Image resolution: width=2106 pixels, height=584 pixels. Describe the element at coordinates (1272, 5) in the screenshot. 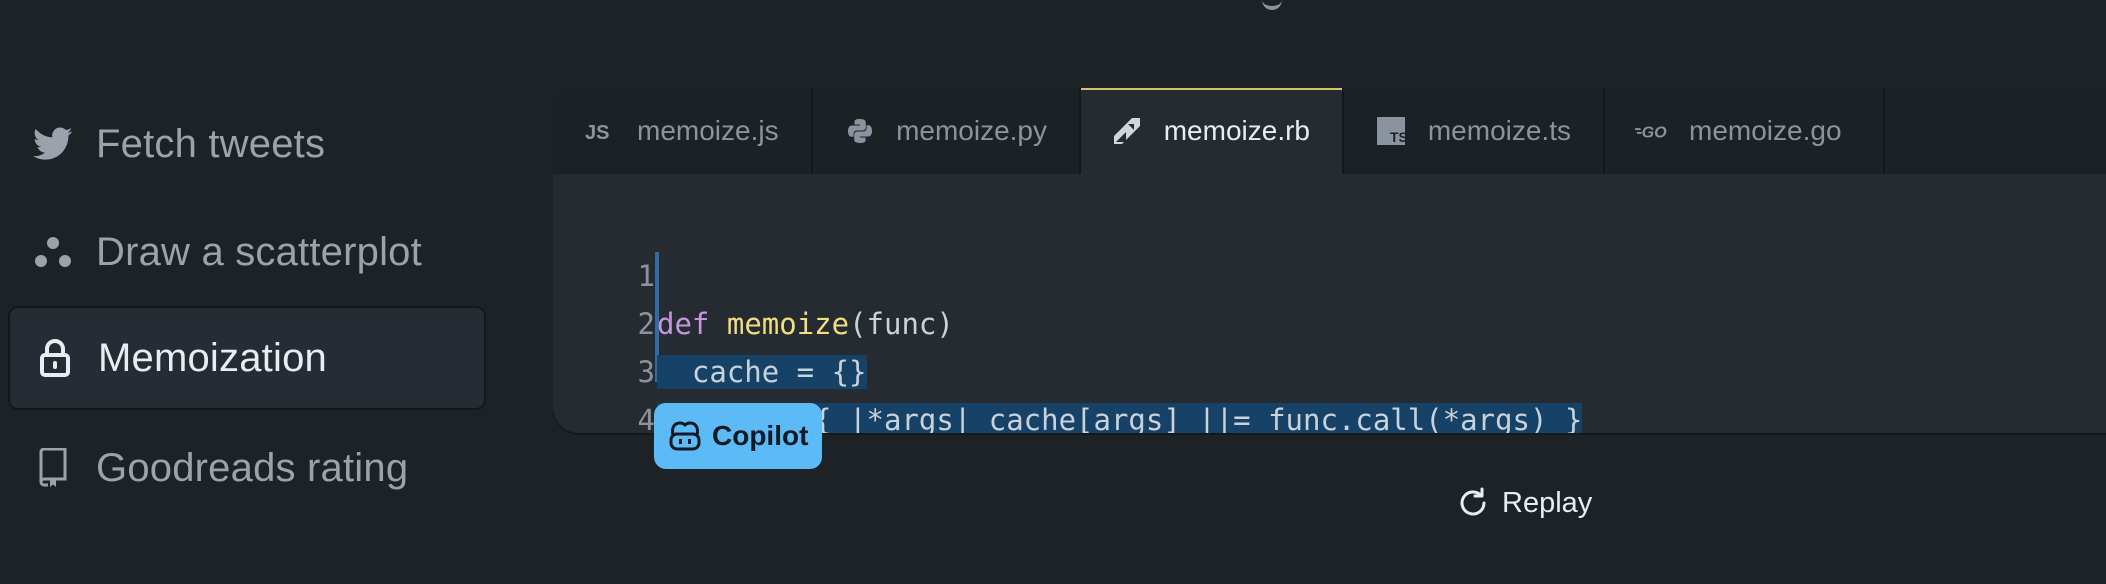

I see `partial-heading-glyph` at that location.